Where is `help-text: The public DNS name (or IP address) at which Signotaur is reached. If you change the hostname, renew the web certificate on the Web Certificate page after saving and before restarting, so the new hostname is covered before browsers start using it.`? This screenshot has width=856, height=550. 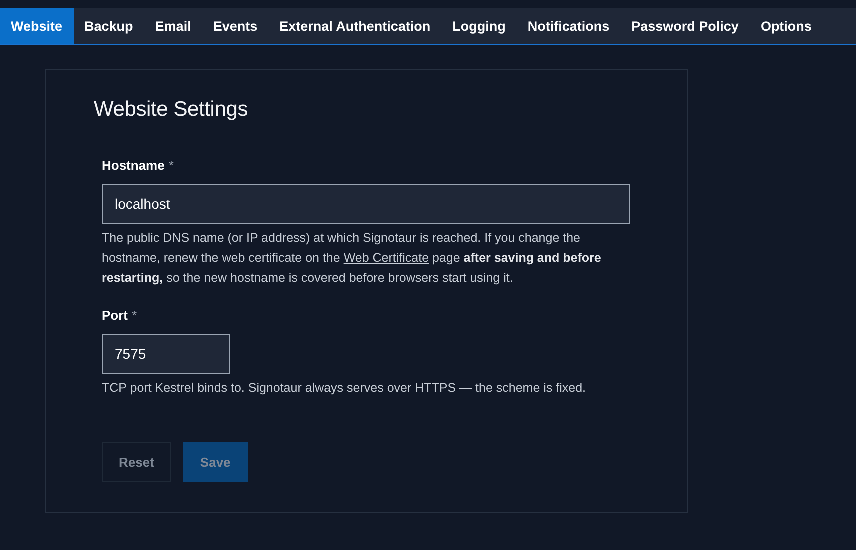 help-text: The public DNS name (or IP address) at which Signotaur is reached. If you change the hostname, renew the web certificate on the Web Certificate page after saving and before restarting, so the new hostname is covered before browsers start using it. is located at coordinates (352, 258).